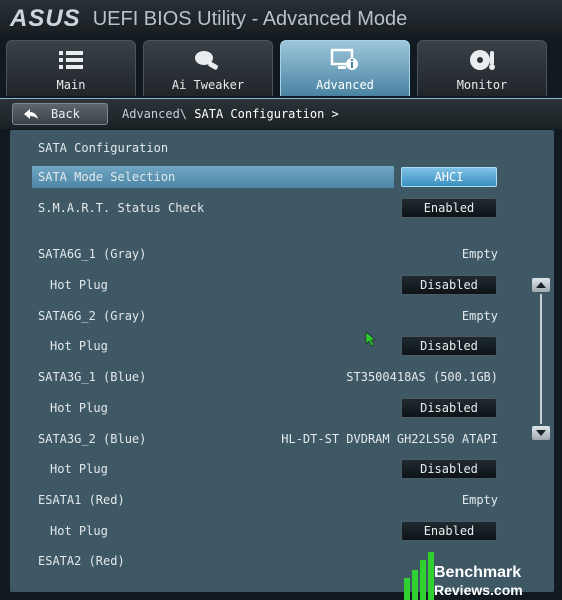 The width and height of the screenshot is (562, 600). Describe the element at coordinates (250, 18) in the screenshot. I see `app-title: UEFI BIOS Utility - Advanced Mode` at that location.